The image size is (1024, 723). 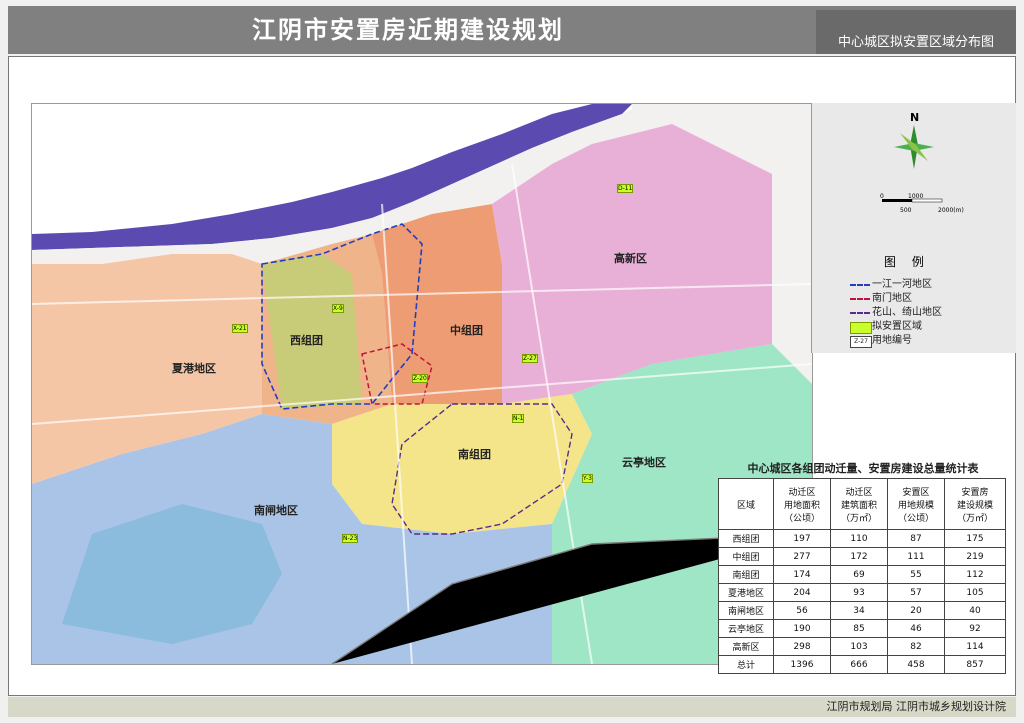 I want to click on header-bar: 江阴市安置房近期建设规划 中心城区拟安置区域分布图, so click(x=512, y=30).